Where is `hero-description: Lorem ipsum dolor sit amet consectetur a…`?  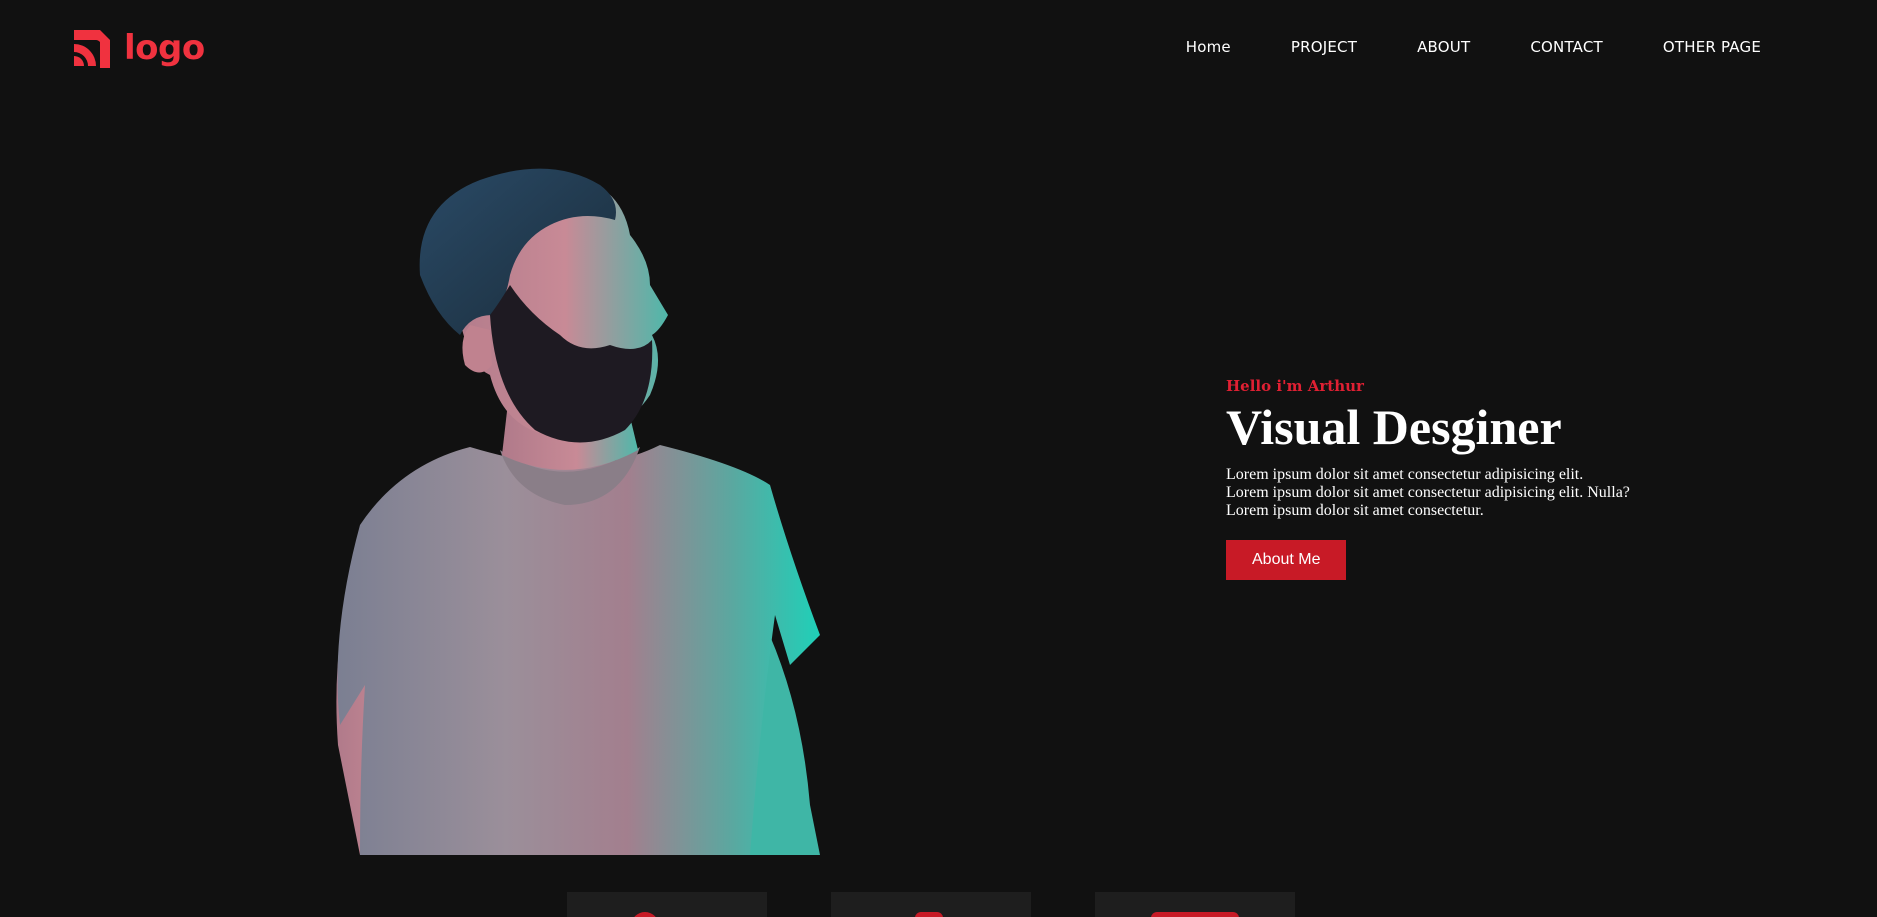
hero-description: Lorem ipsum dolor sit amet consectetur a… is located at coordinates (1466, 493).